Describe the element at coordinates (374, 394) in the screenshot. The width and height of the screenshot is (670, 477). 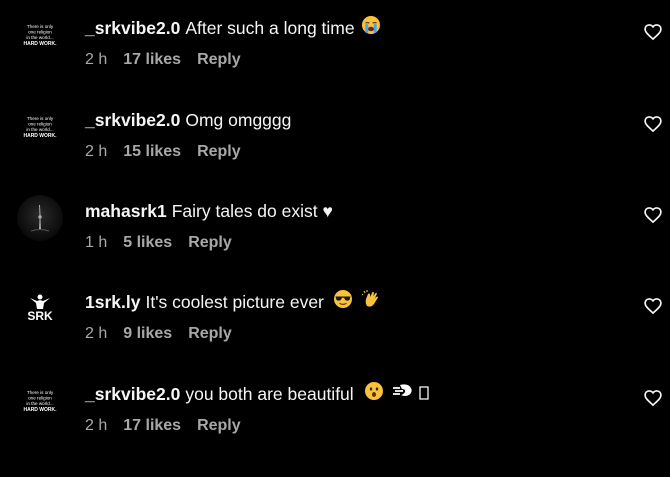
I see `astonished-face-icon` at that location.